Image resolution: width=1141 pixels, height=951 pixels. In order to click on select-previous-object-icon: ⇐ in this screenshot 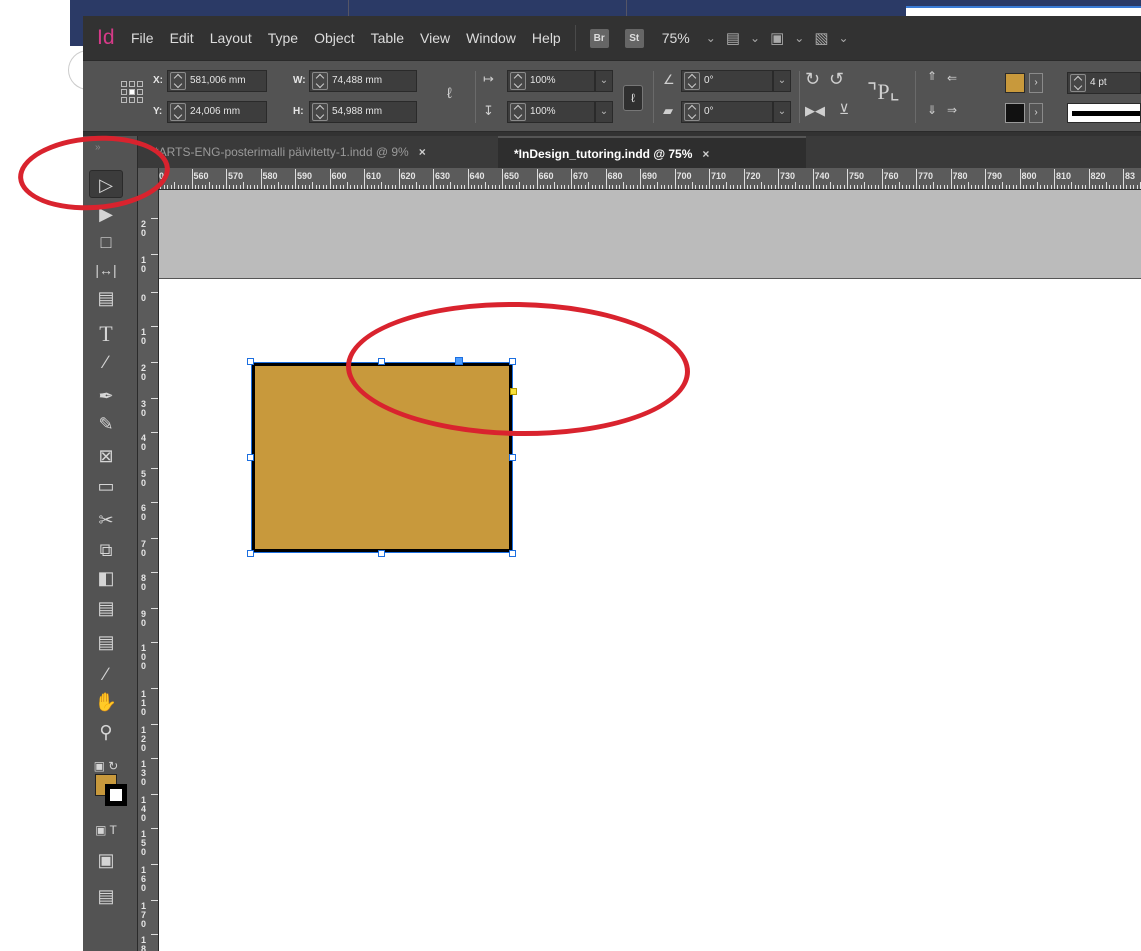, I will do `click(952, 78)`.